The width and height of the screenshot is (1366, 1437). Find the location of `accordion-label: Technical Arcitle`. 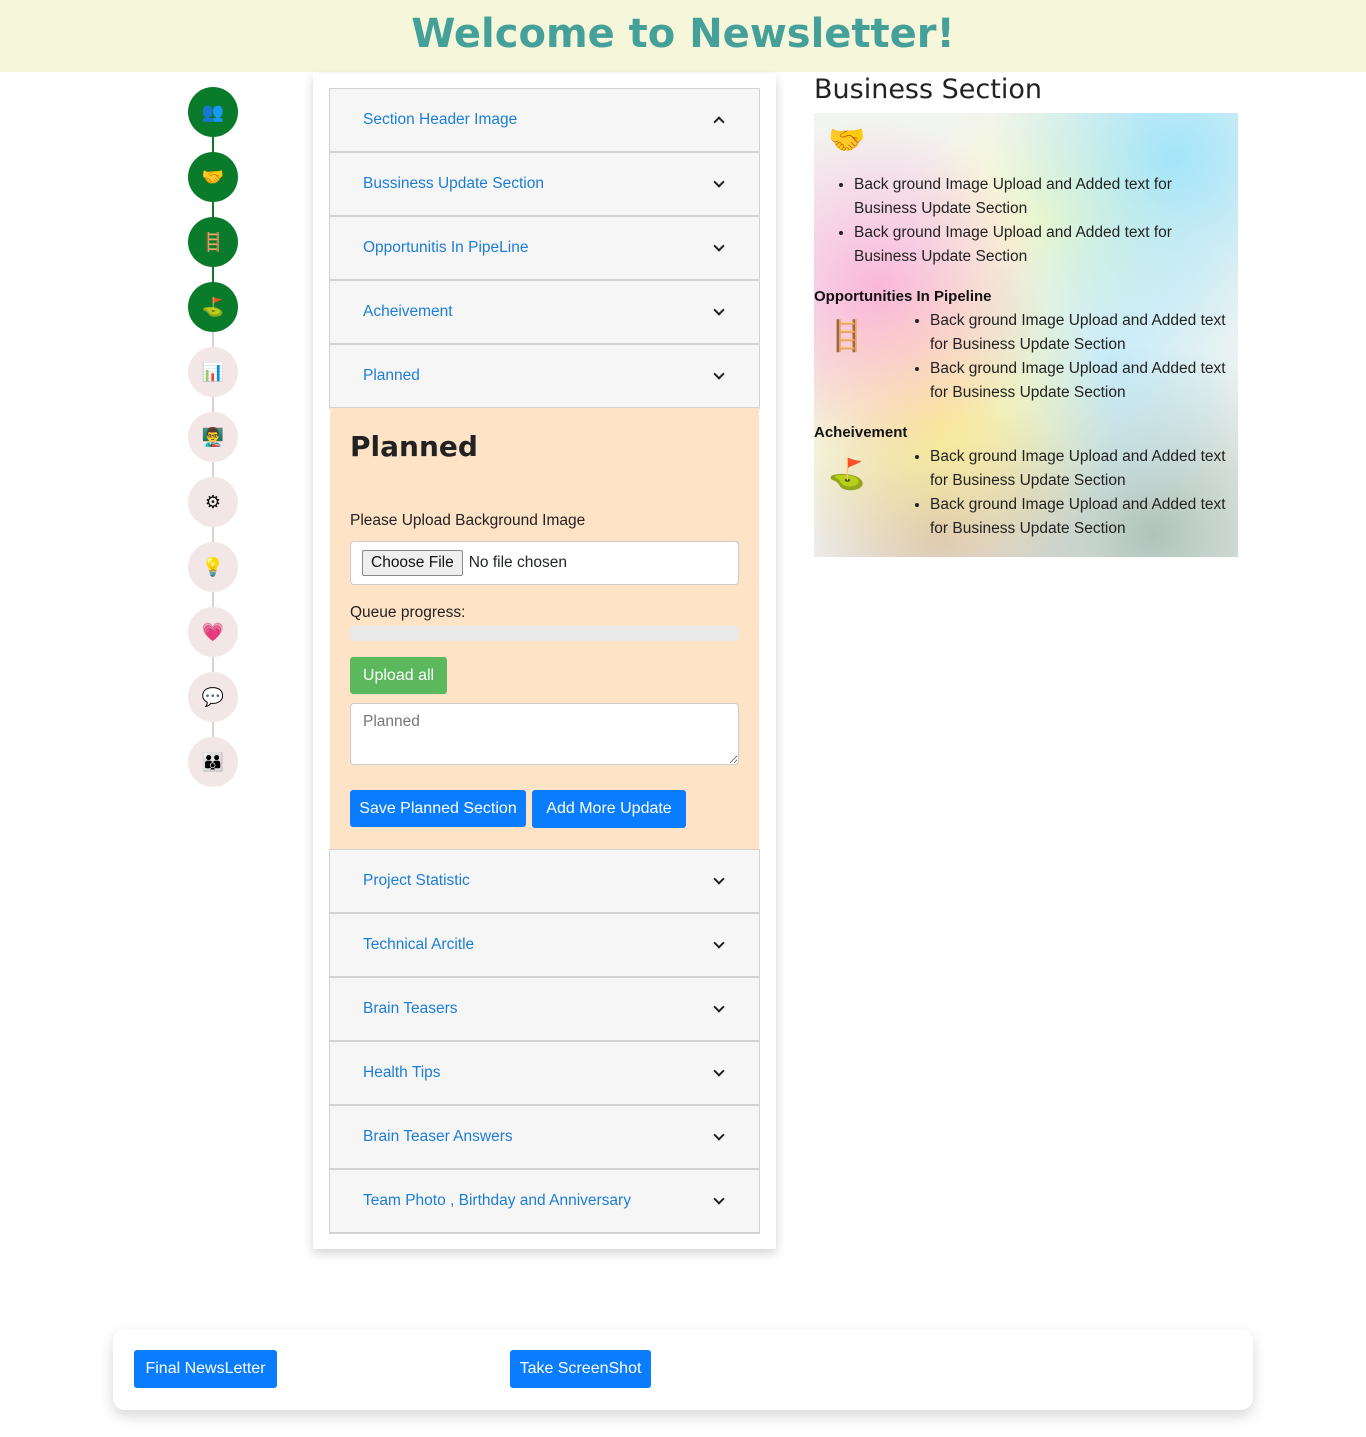

accordion-label: Technical Arcitle is located at coordinates (419, 944).